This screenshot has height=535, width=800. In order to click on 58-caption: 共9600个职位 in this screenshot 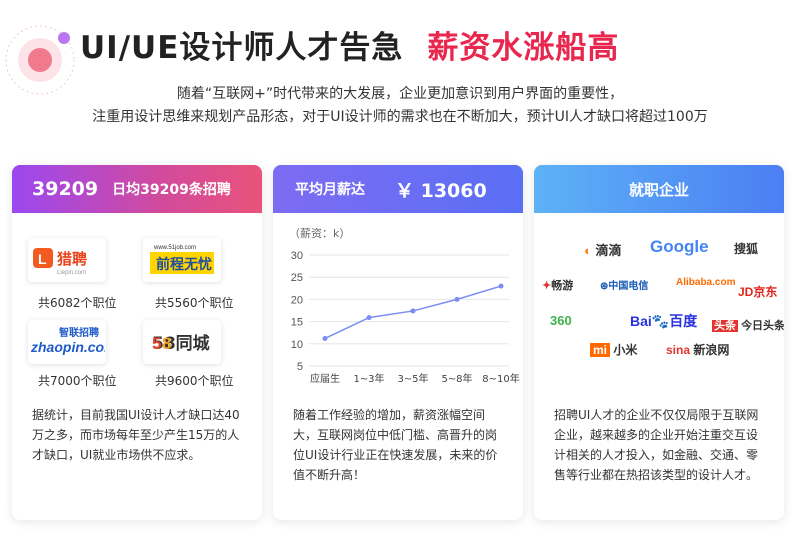, I will do `click(194, 381)`.